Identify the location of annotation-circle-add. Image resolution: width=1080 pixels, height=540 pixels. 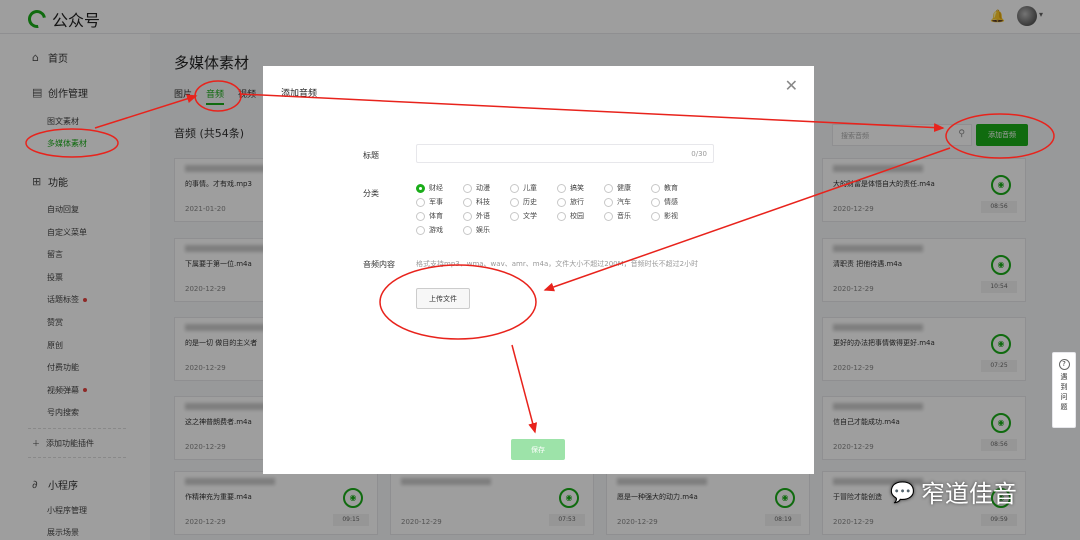
(1000, 136).